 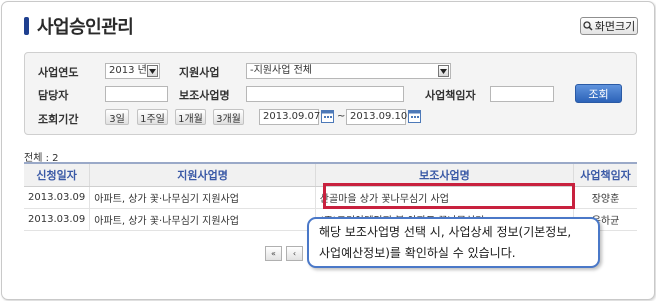 I want to click on support-label: 지원사업, so click(x=199, y=72).